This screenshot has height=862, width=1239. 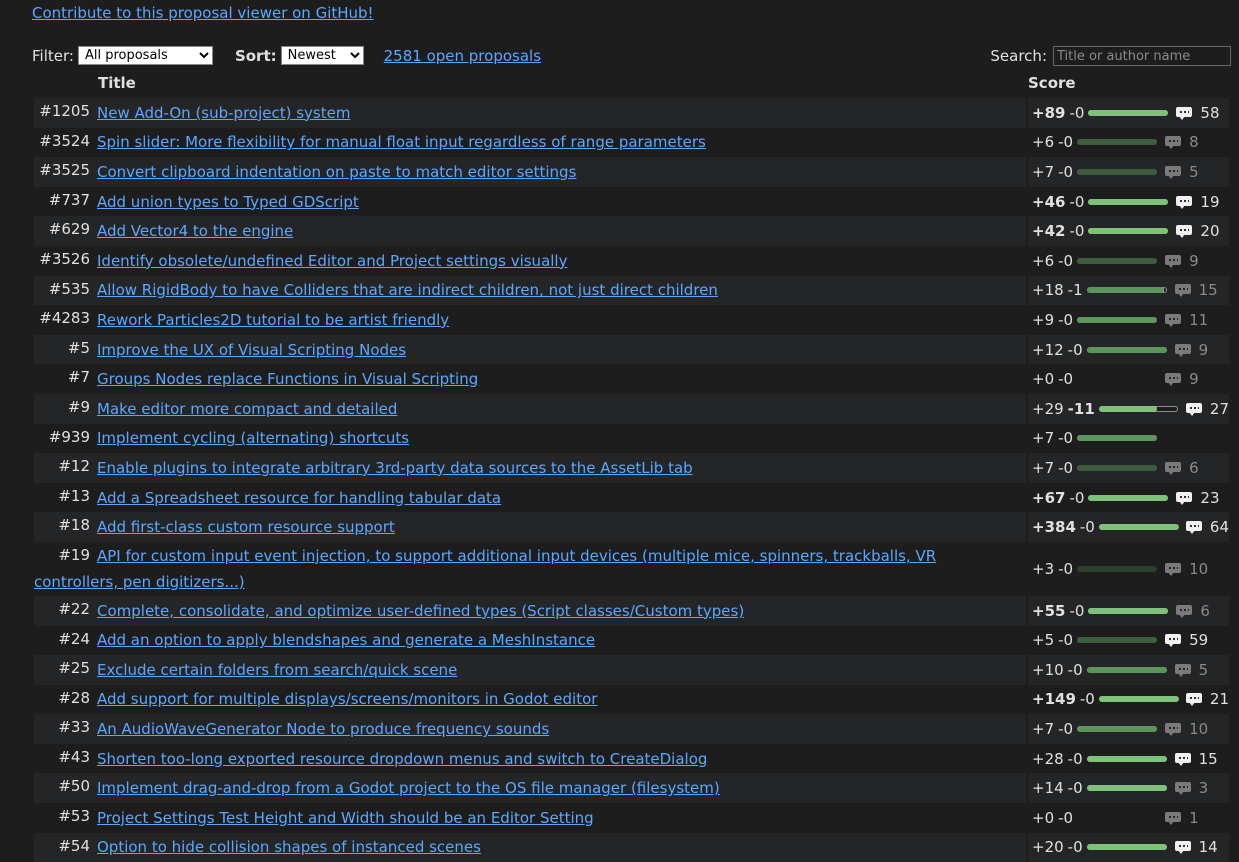 I want to click on comments-indicator: 27, so click(x=1207, y=409).